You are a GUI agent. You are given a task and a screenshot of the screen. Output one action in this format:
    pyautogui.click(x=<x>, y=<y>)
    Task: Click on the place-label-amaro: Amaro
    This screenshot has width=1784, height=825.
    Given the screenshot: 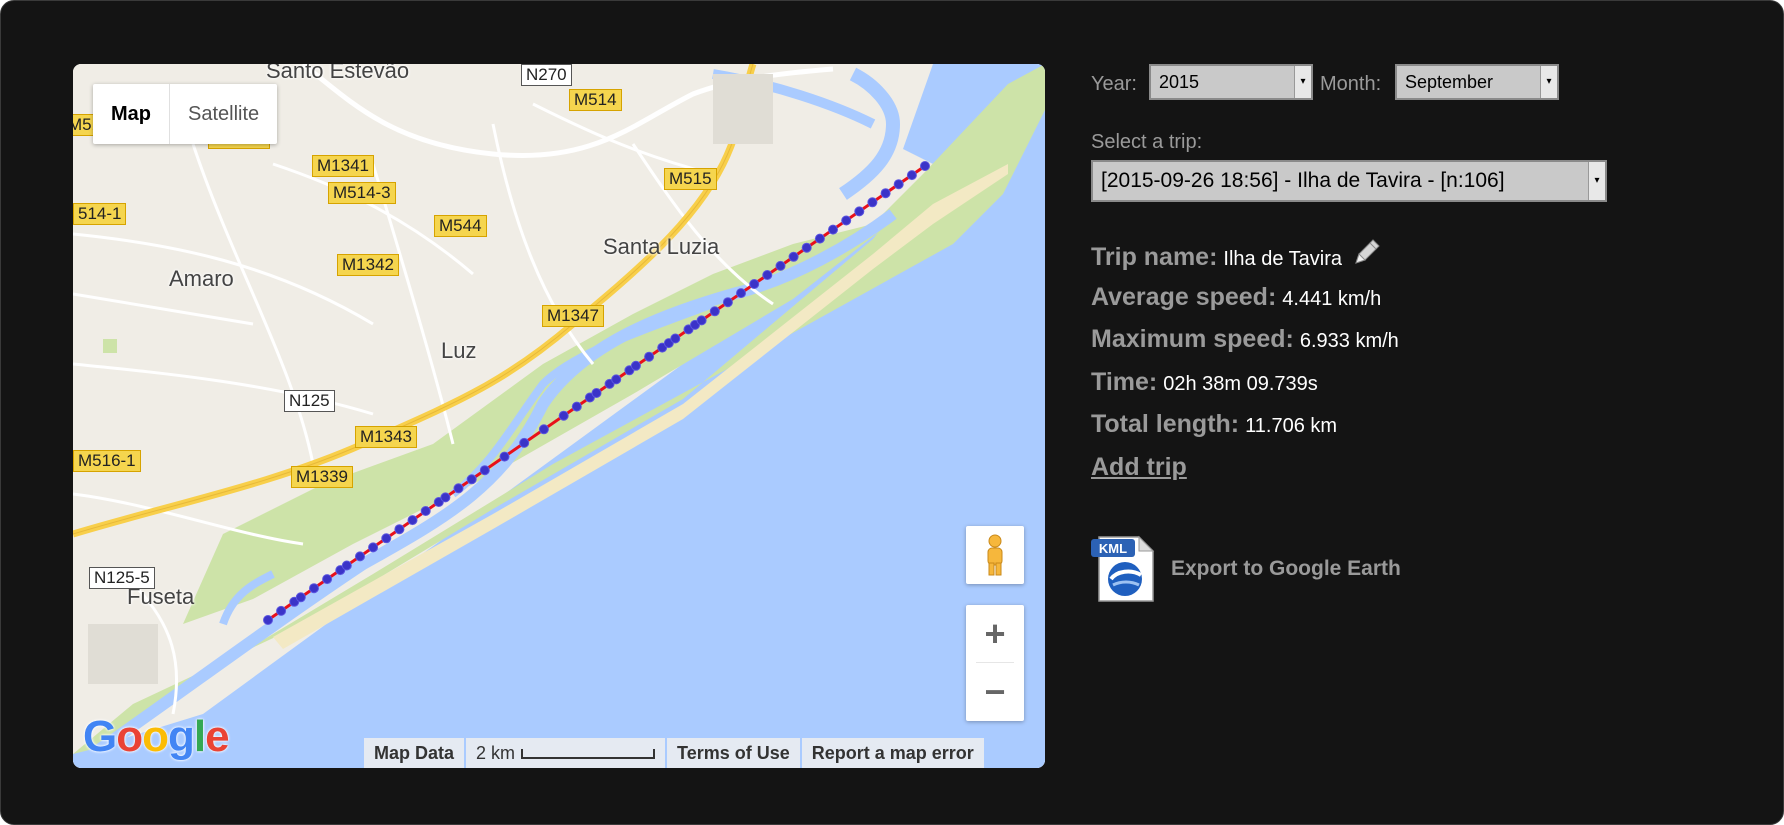 What is the action you would take?
    pyautogui.click(x=201, y=278)
    